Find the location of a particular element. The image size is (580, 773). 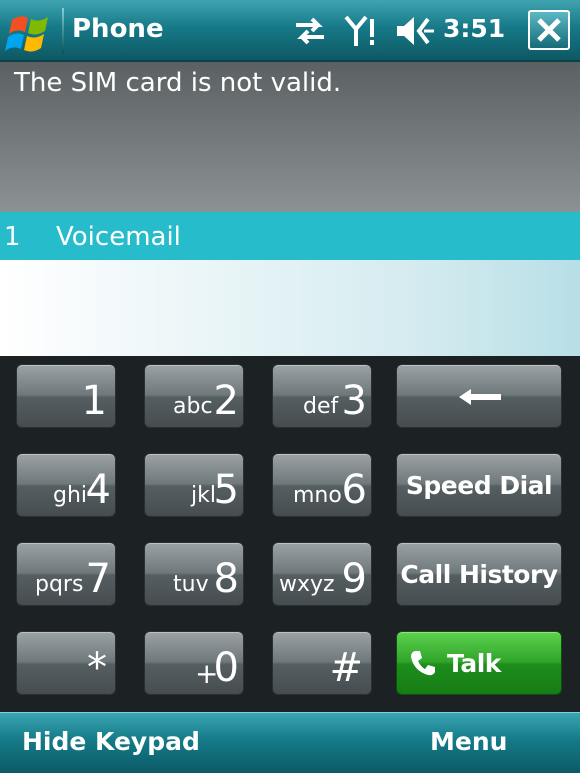

key-5: jkl 5 is located at coordinates (194, 485).